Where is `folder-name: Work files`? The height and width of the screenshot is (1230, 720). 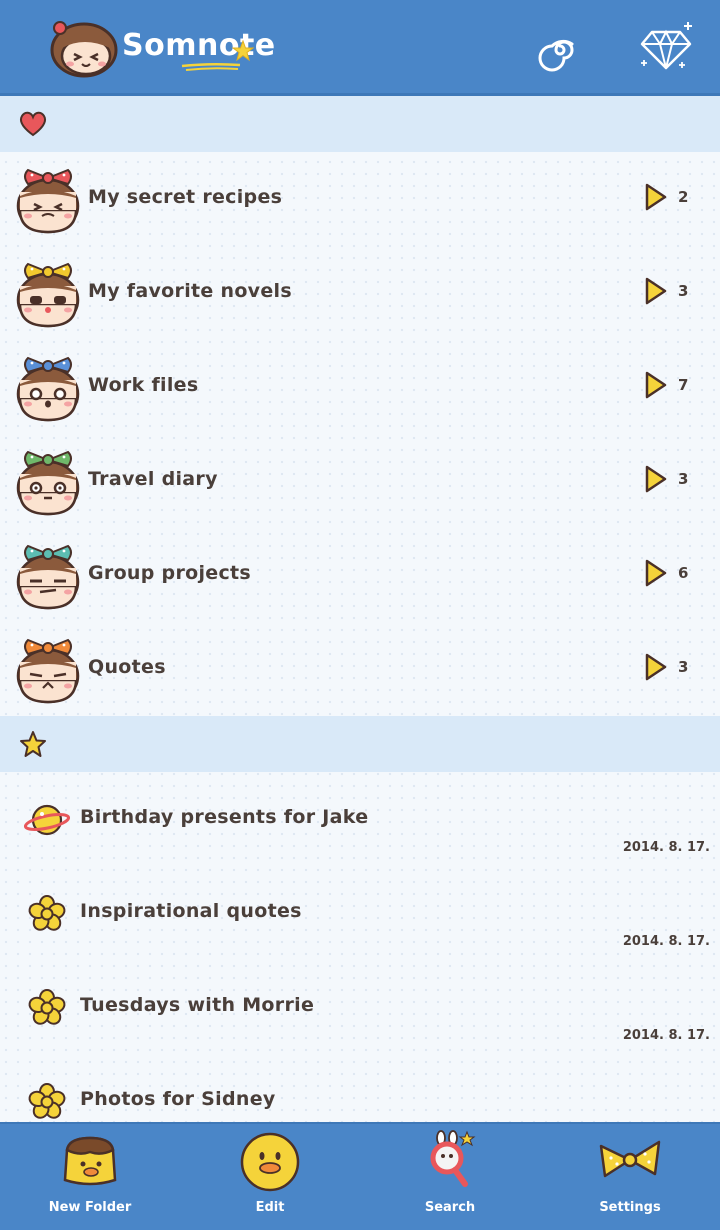 folder-name: Work files is located at coordinates (143, 385).